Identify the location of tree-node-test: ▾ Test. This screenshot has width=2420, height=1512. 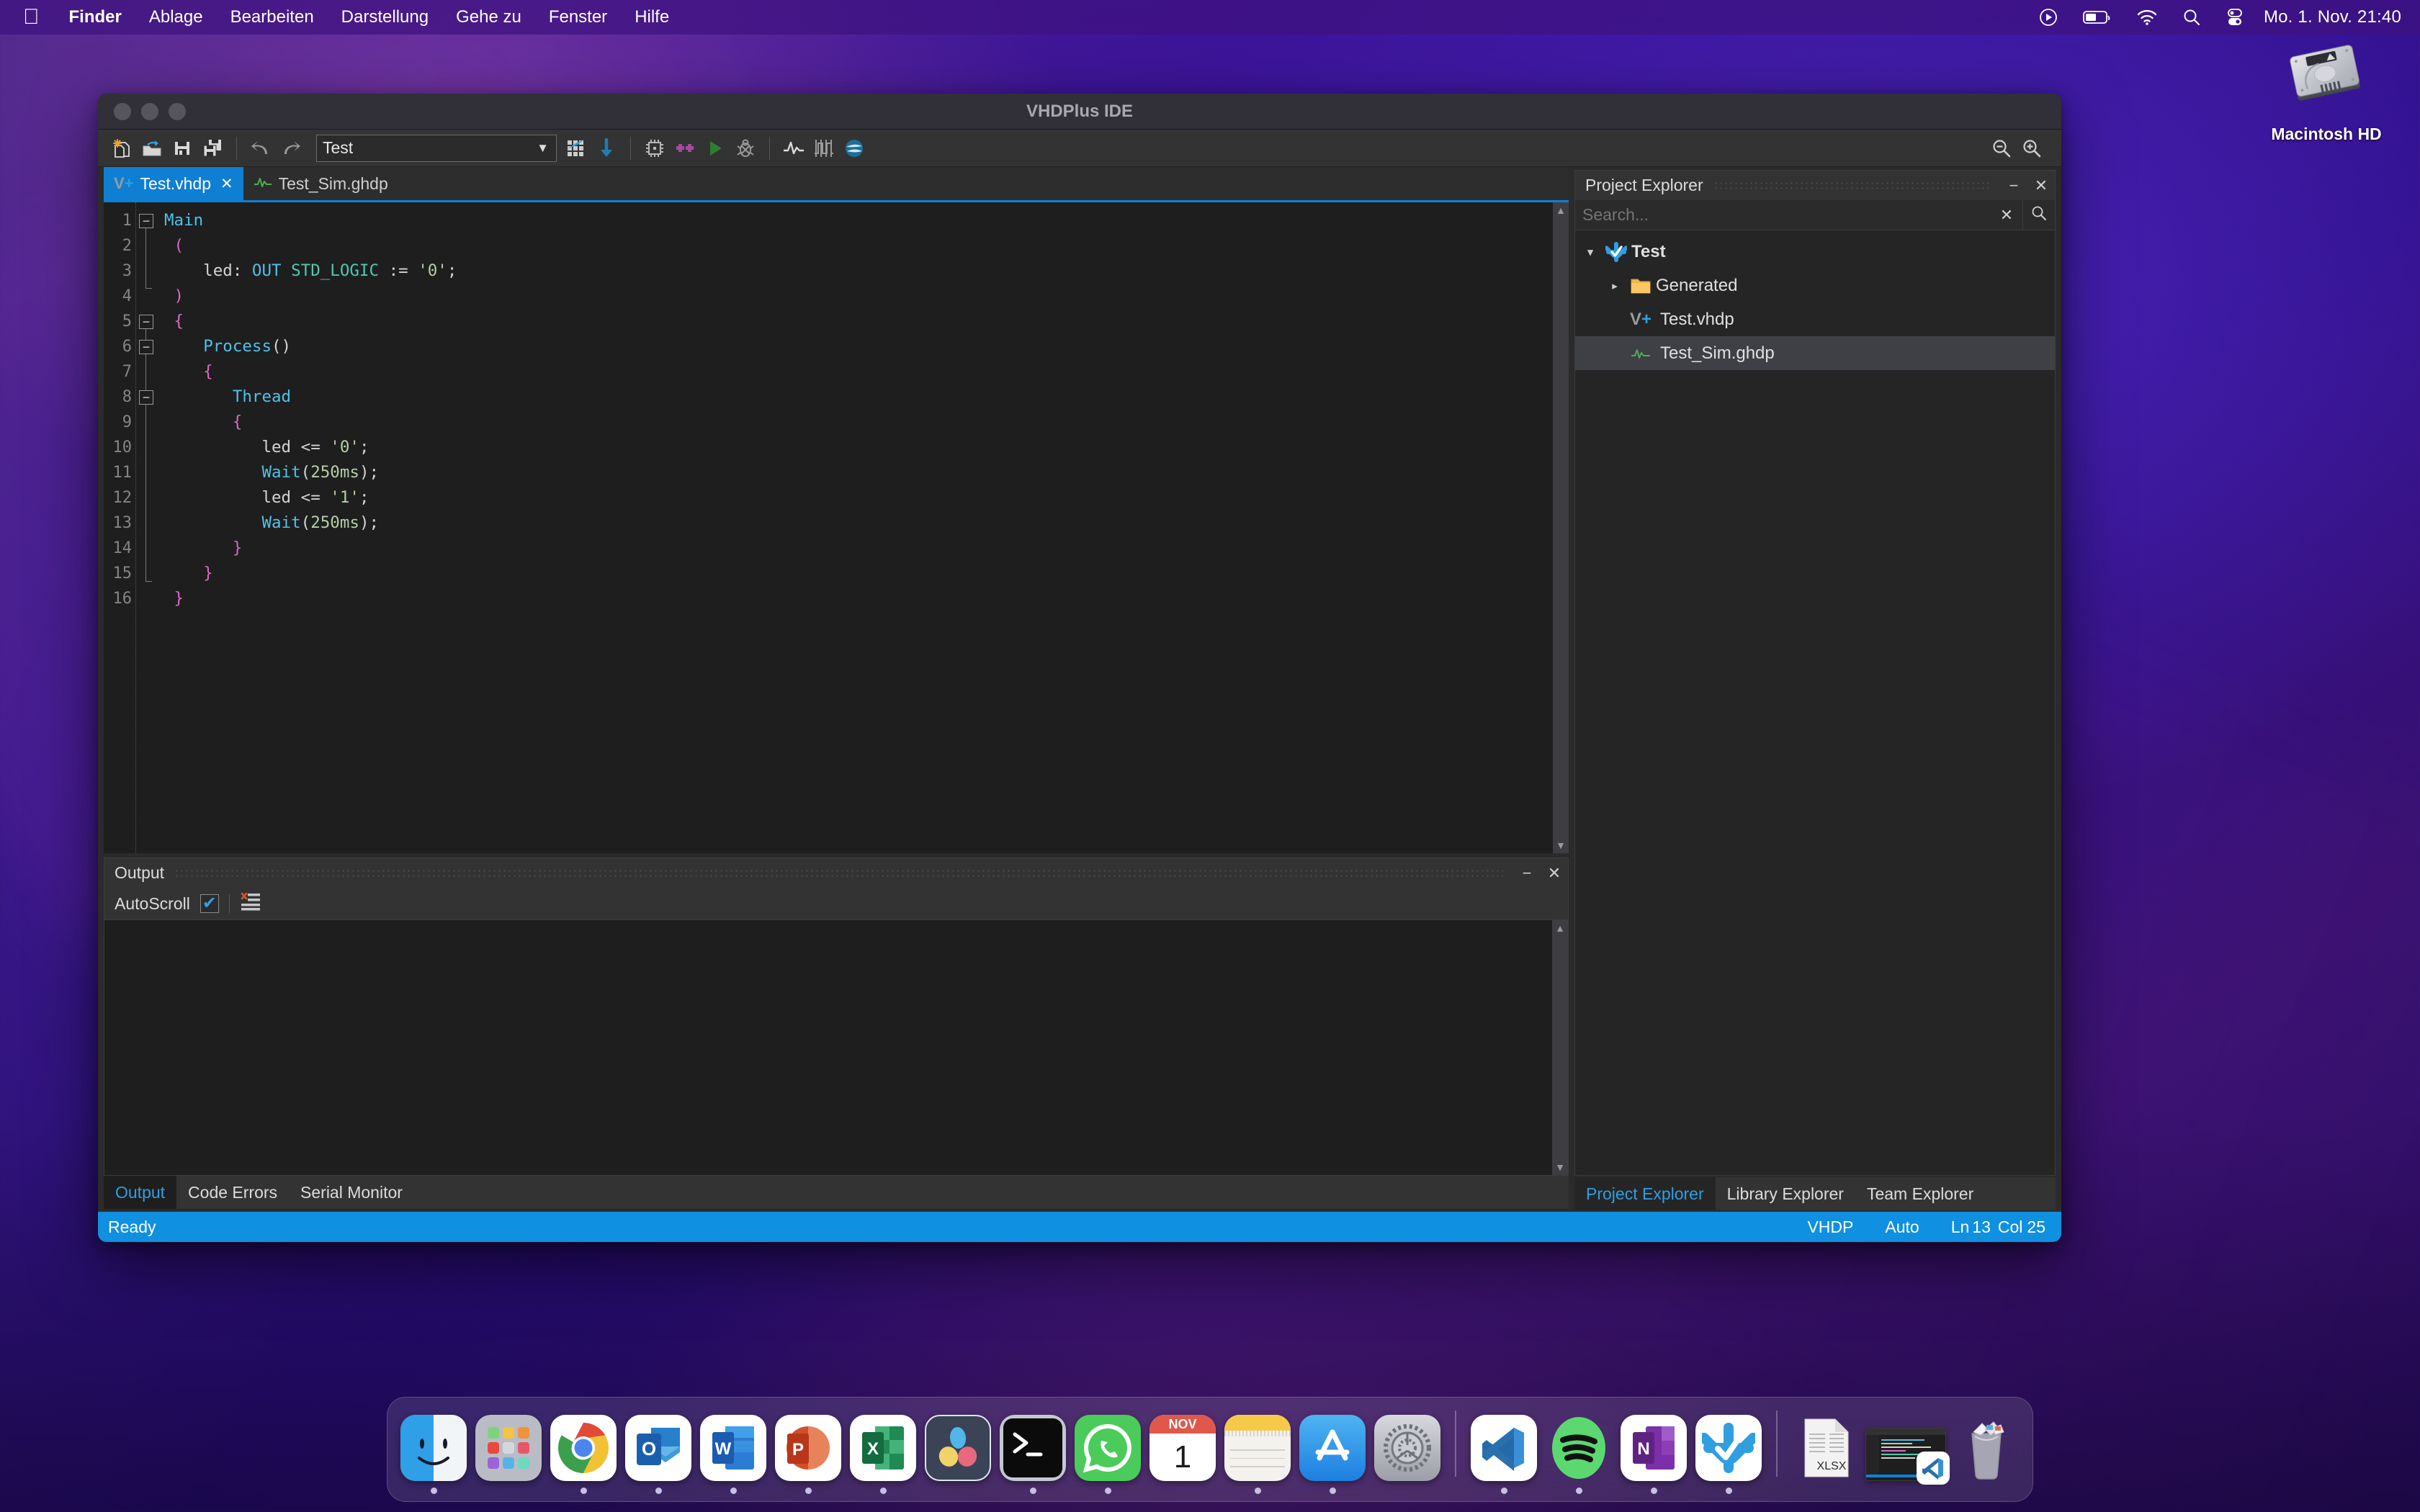
(1815, 252).